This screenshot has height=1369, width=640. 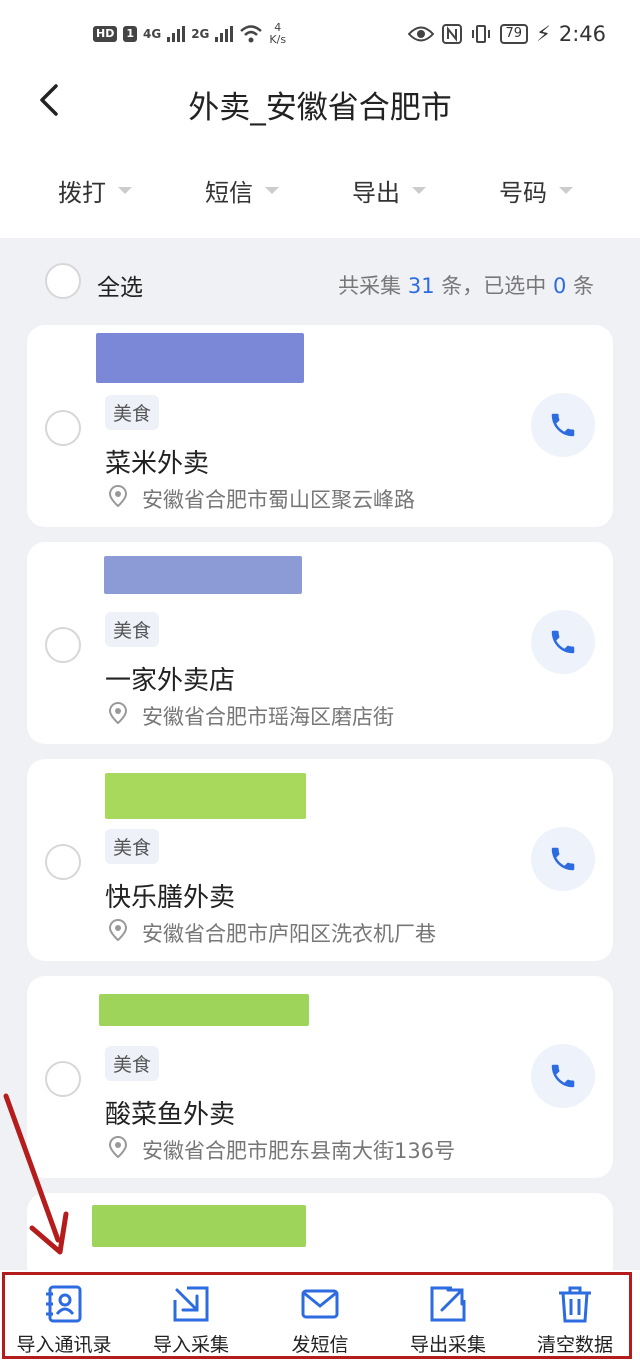 What do you see at coordinates (420, 34) in the screenshot?
I see `eye-icon` at bounding box center [420, 34].